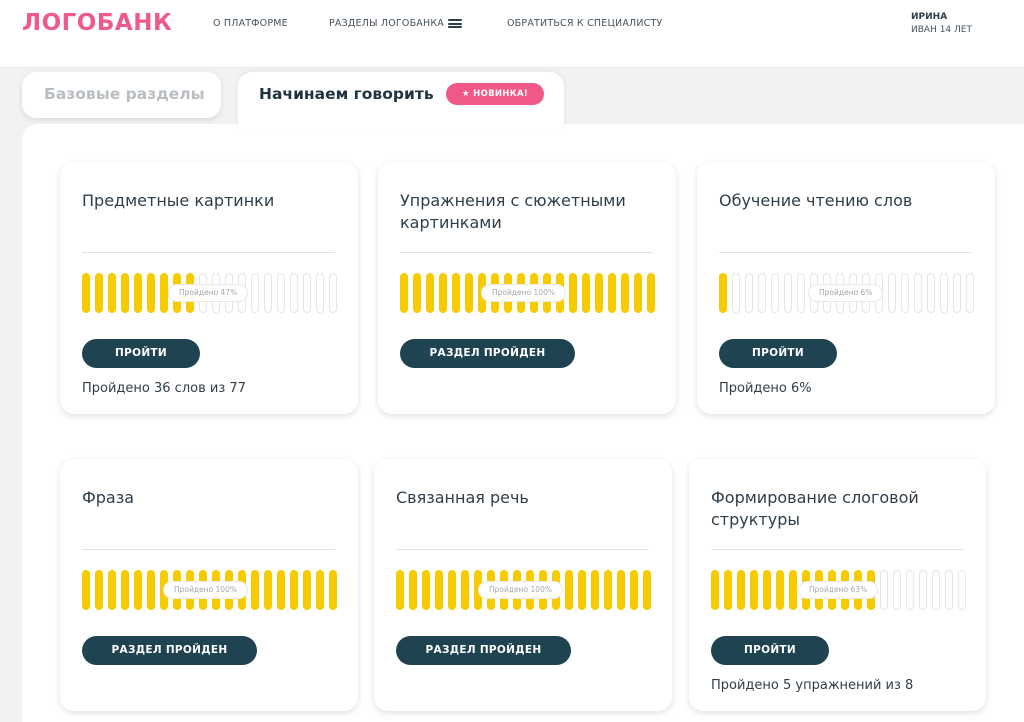 Image resolution: width=1024 pixels, height=722 pixels. Describe the element at coordinates (495, 94) in the screenshot. I see `new-badge: ★ НОВИНКА!` at that location.